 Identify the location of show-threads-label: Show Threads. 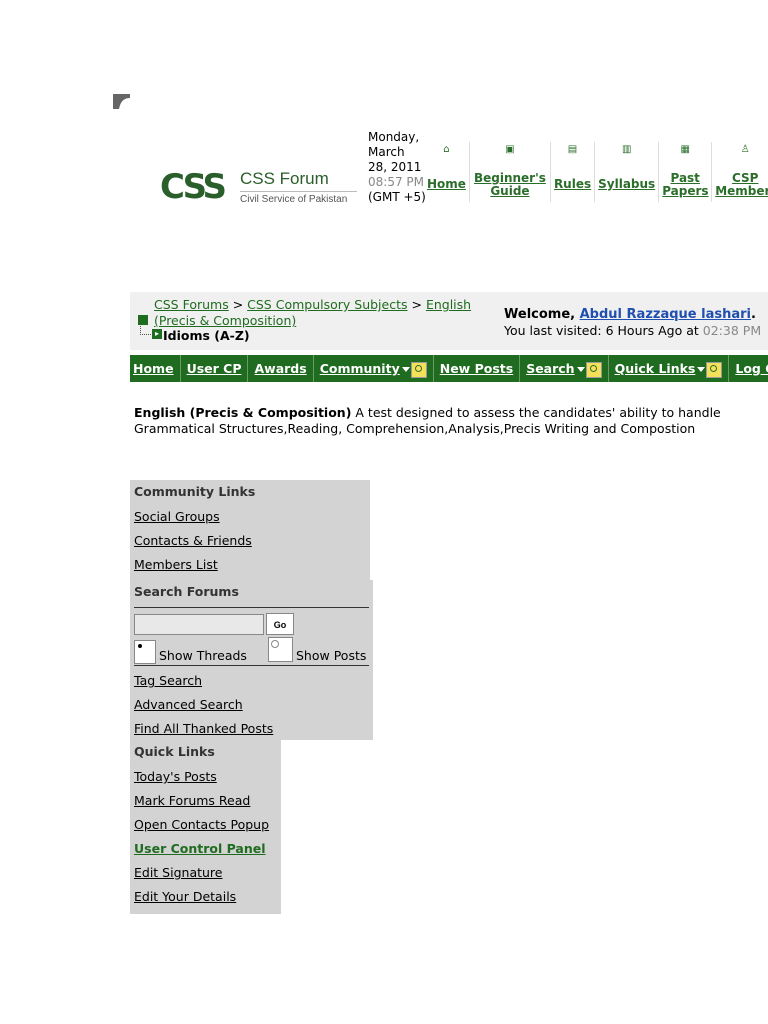
(203, 655).